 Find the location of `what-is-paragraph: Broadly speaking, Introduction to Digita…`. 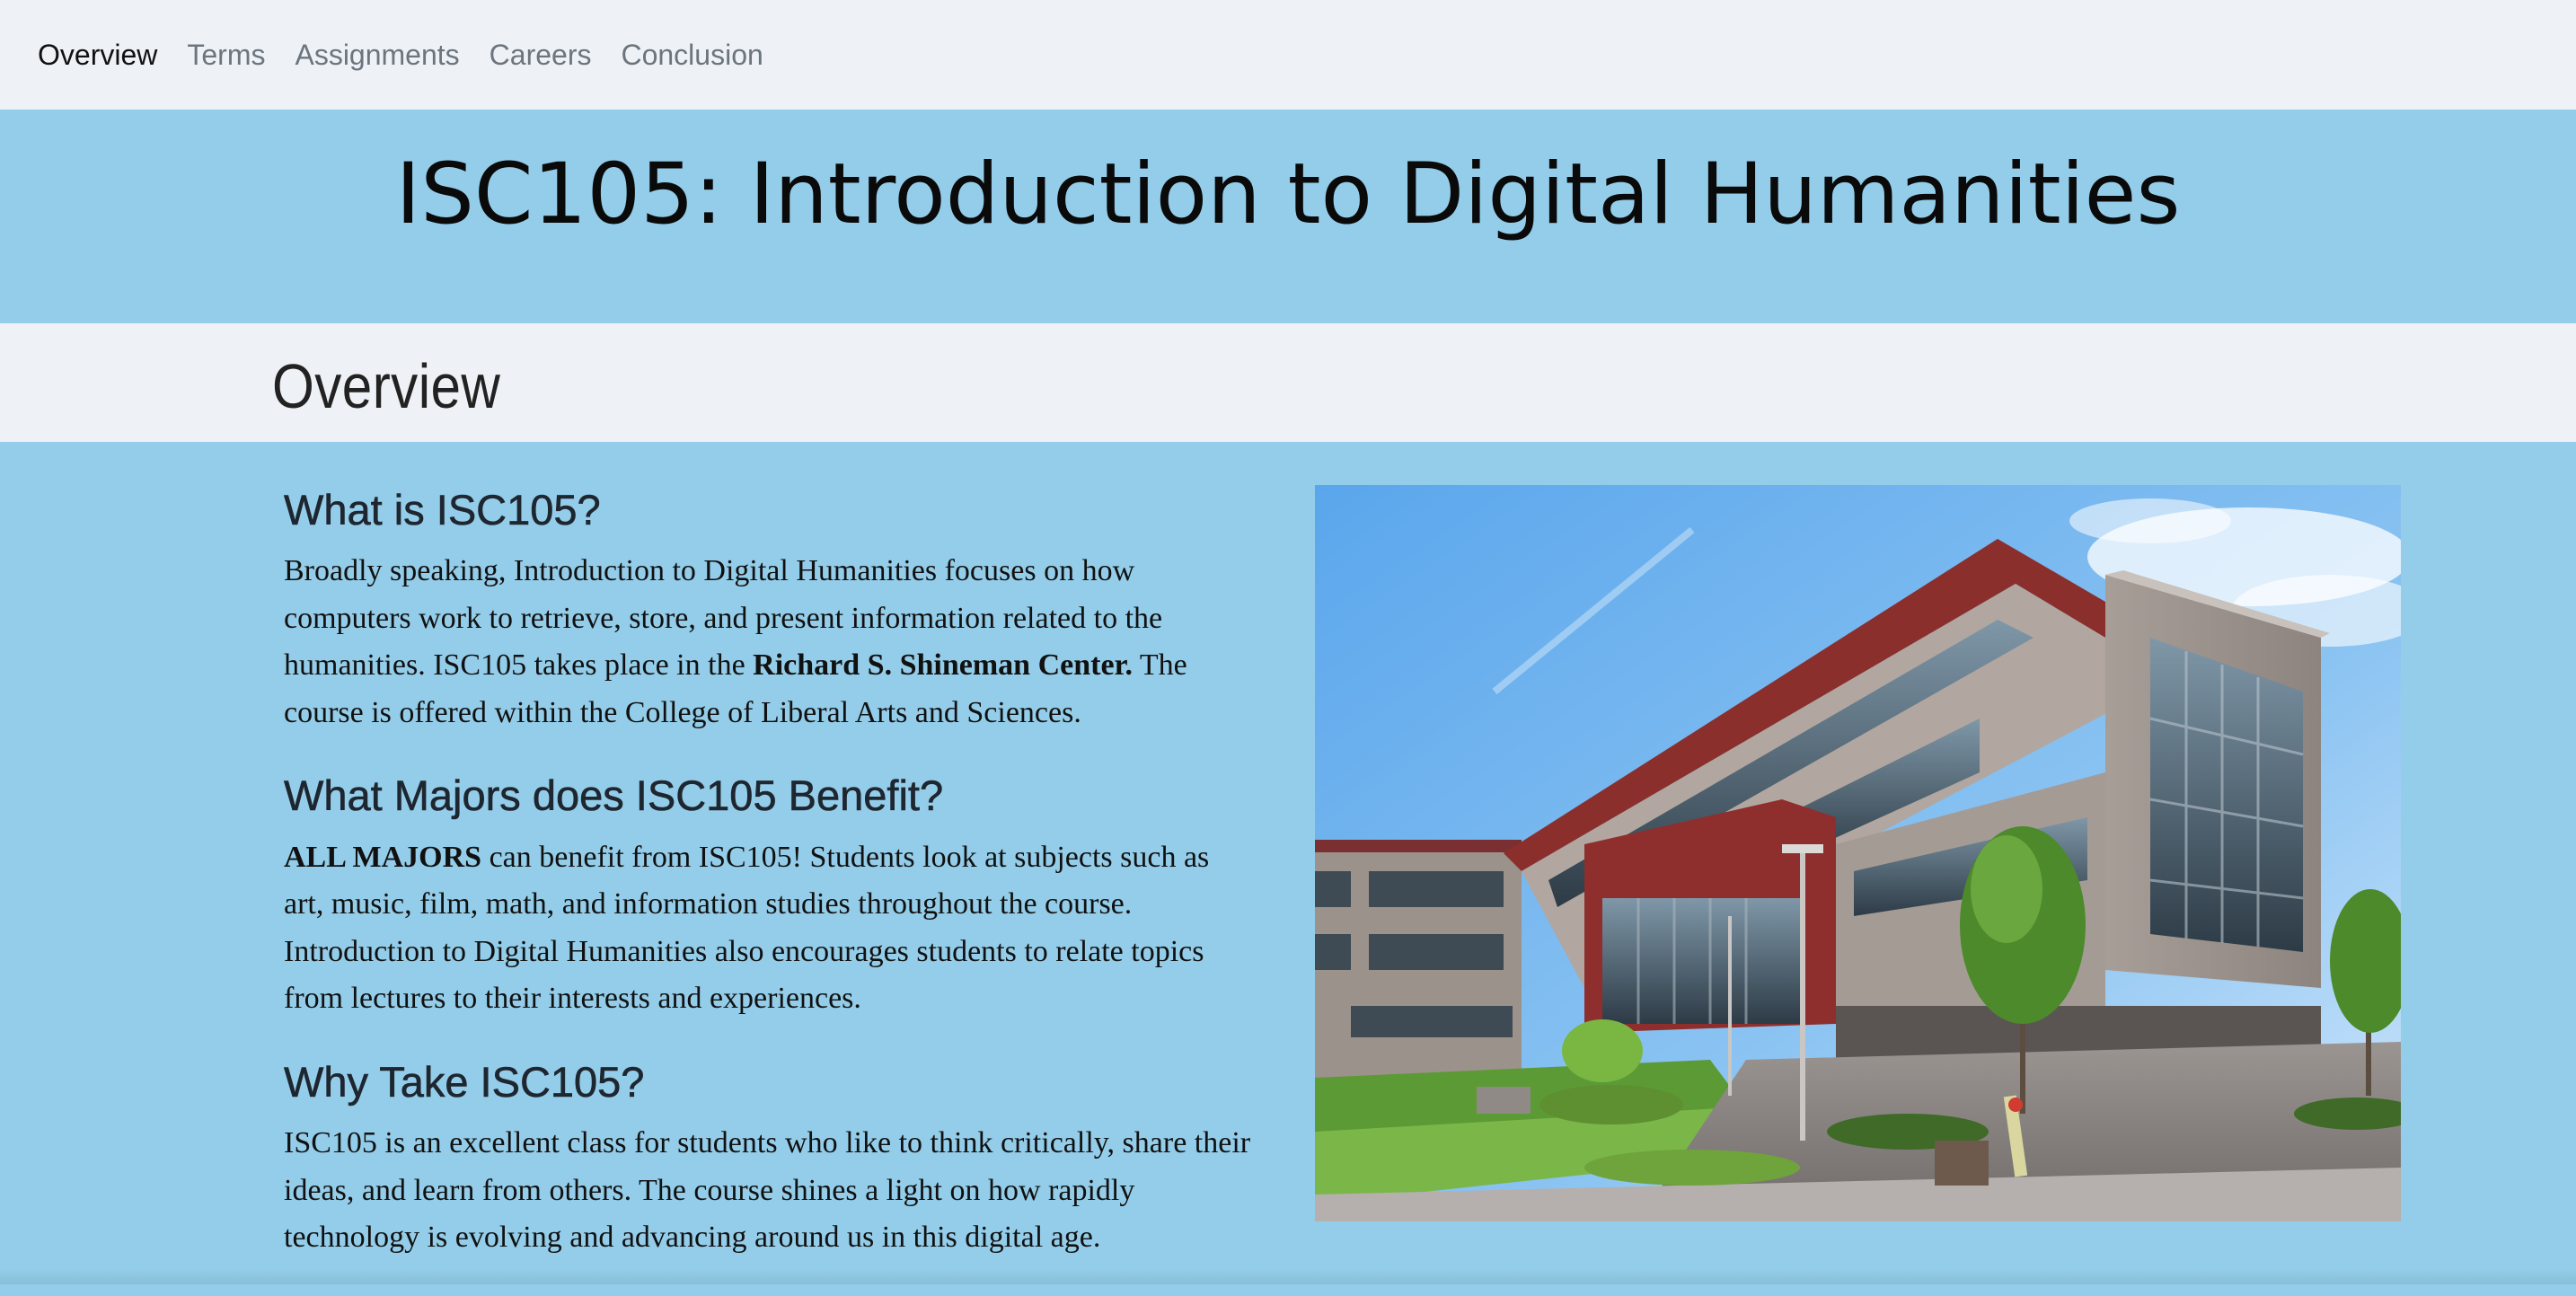

what-is-paragraph: Broadly speaking, Introduction to Digita… is located at coordinates (769, 642).